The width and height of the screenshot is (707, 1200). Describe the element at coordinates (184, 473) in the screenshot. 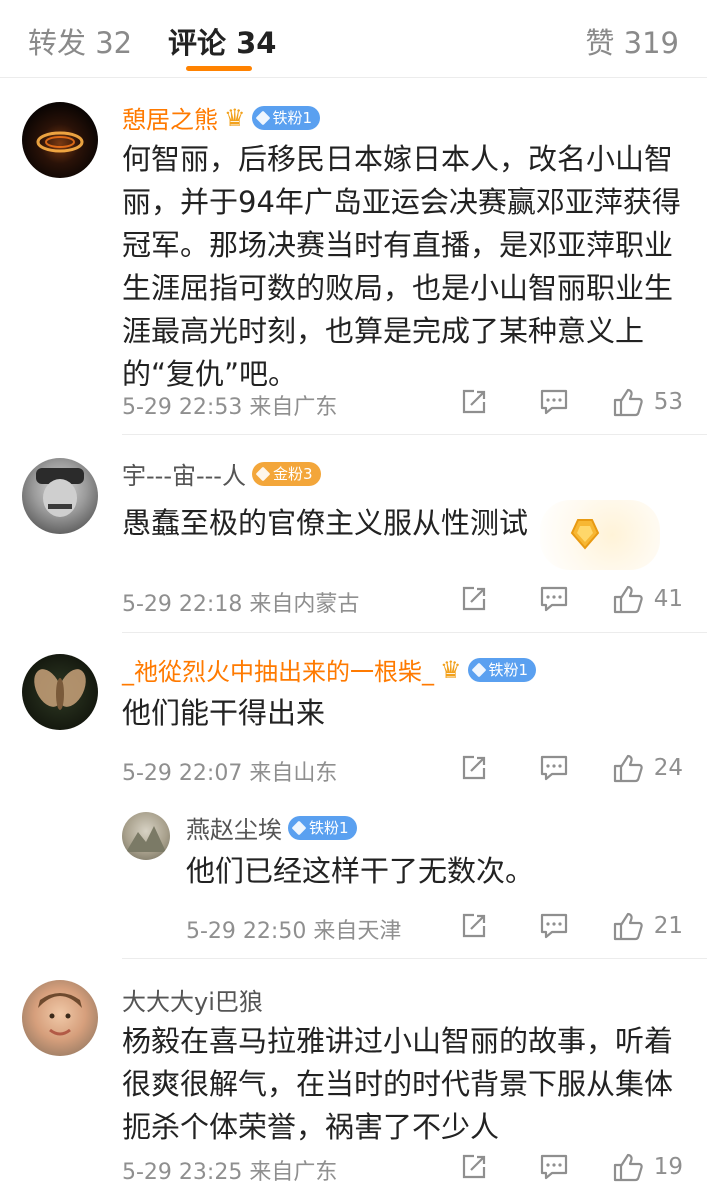

I see `username: 宇---宙---人` at that location.